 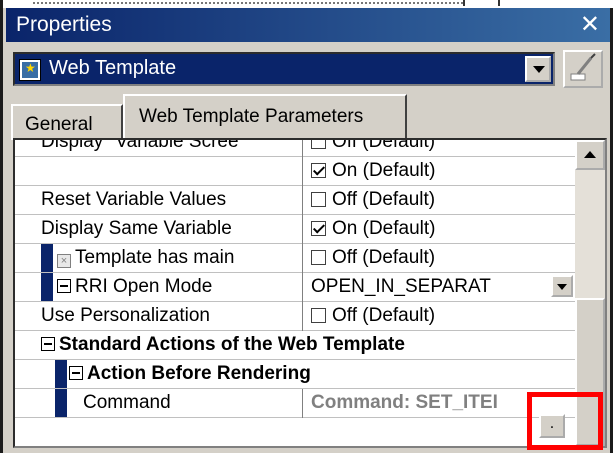 I want to click on row-name: RRI Open Mode, so click(x=144, y=286).